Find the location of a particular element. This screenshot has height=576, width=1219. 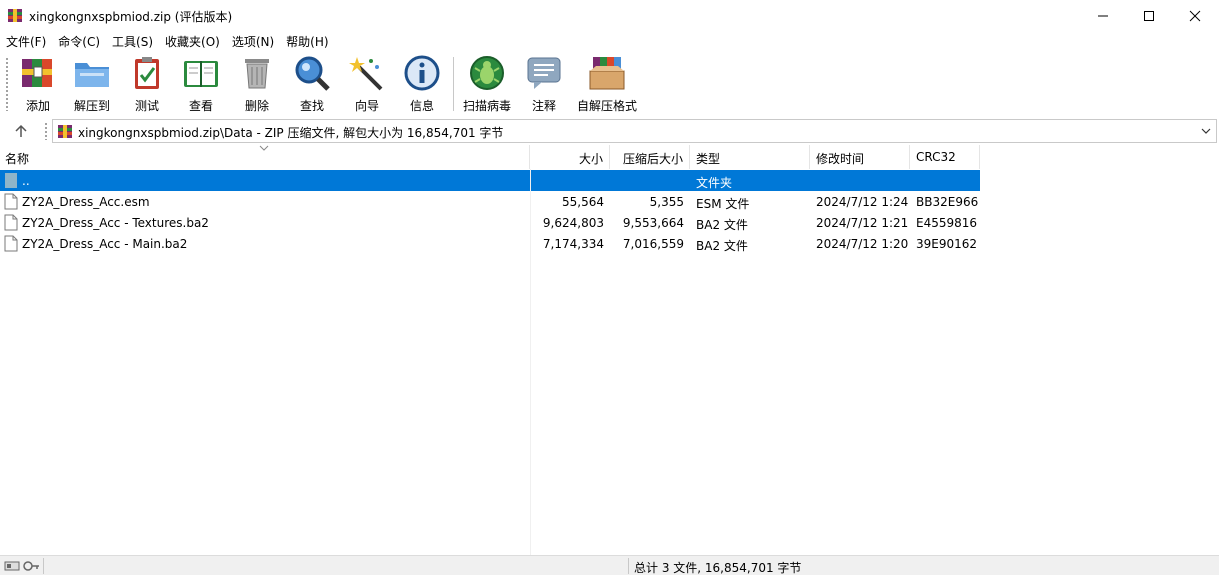

column-packed-label: 压缩后大小 is located at coordinates (652, 159).